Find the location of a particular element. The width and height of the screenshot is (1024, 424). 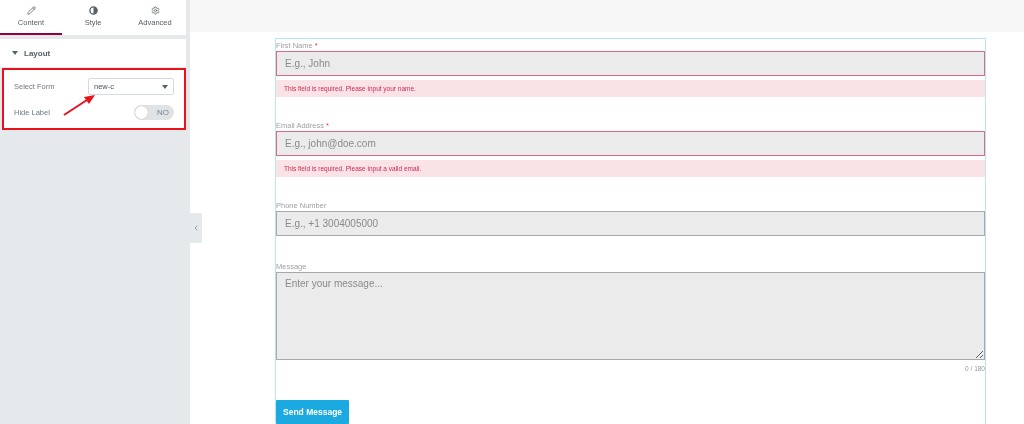

collapse-handle is located at coordinates (196, 228).